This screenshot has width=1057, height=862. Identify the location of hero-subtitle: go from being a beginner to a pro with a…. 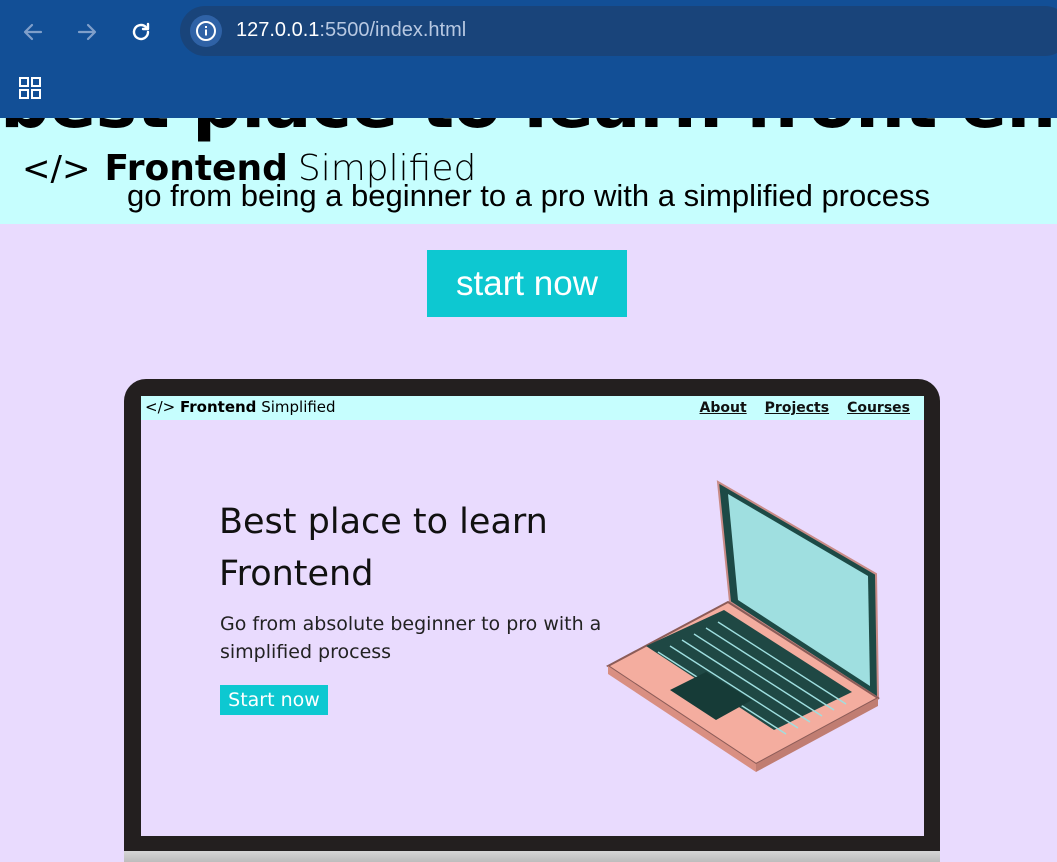
(528, 195).